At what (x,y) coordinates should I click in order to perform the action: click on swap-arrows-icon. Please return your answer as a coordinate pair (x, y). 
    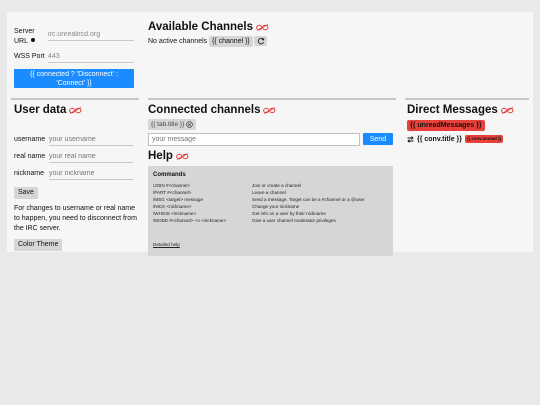
    Looking at the image, I should click on (410, 139).